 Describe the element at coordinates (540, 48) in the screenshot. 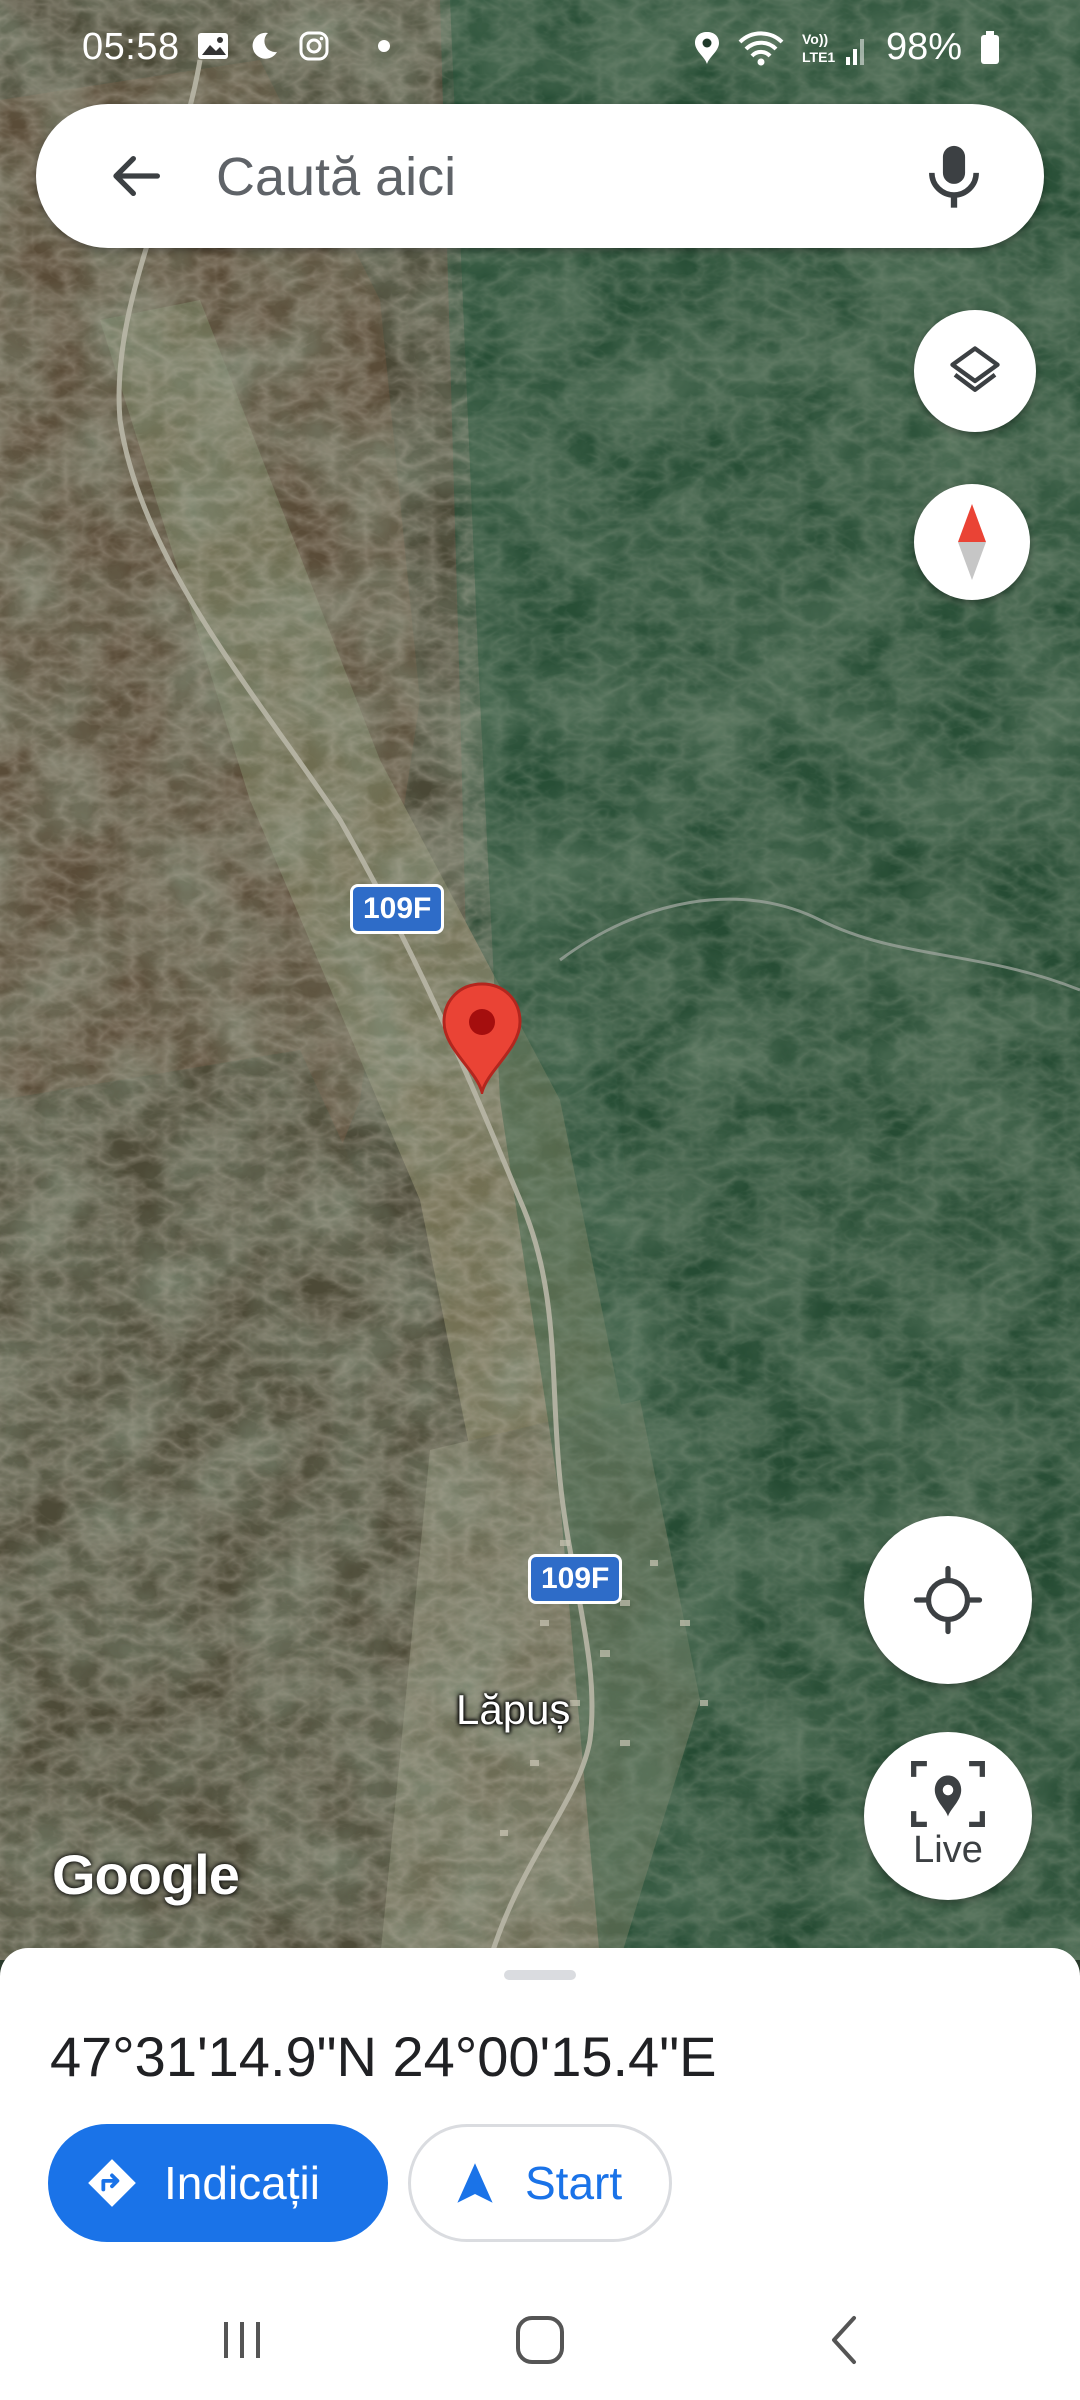

I see `status-bar: 05:58 Vo)) LTE1 98%` at that location.